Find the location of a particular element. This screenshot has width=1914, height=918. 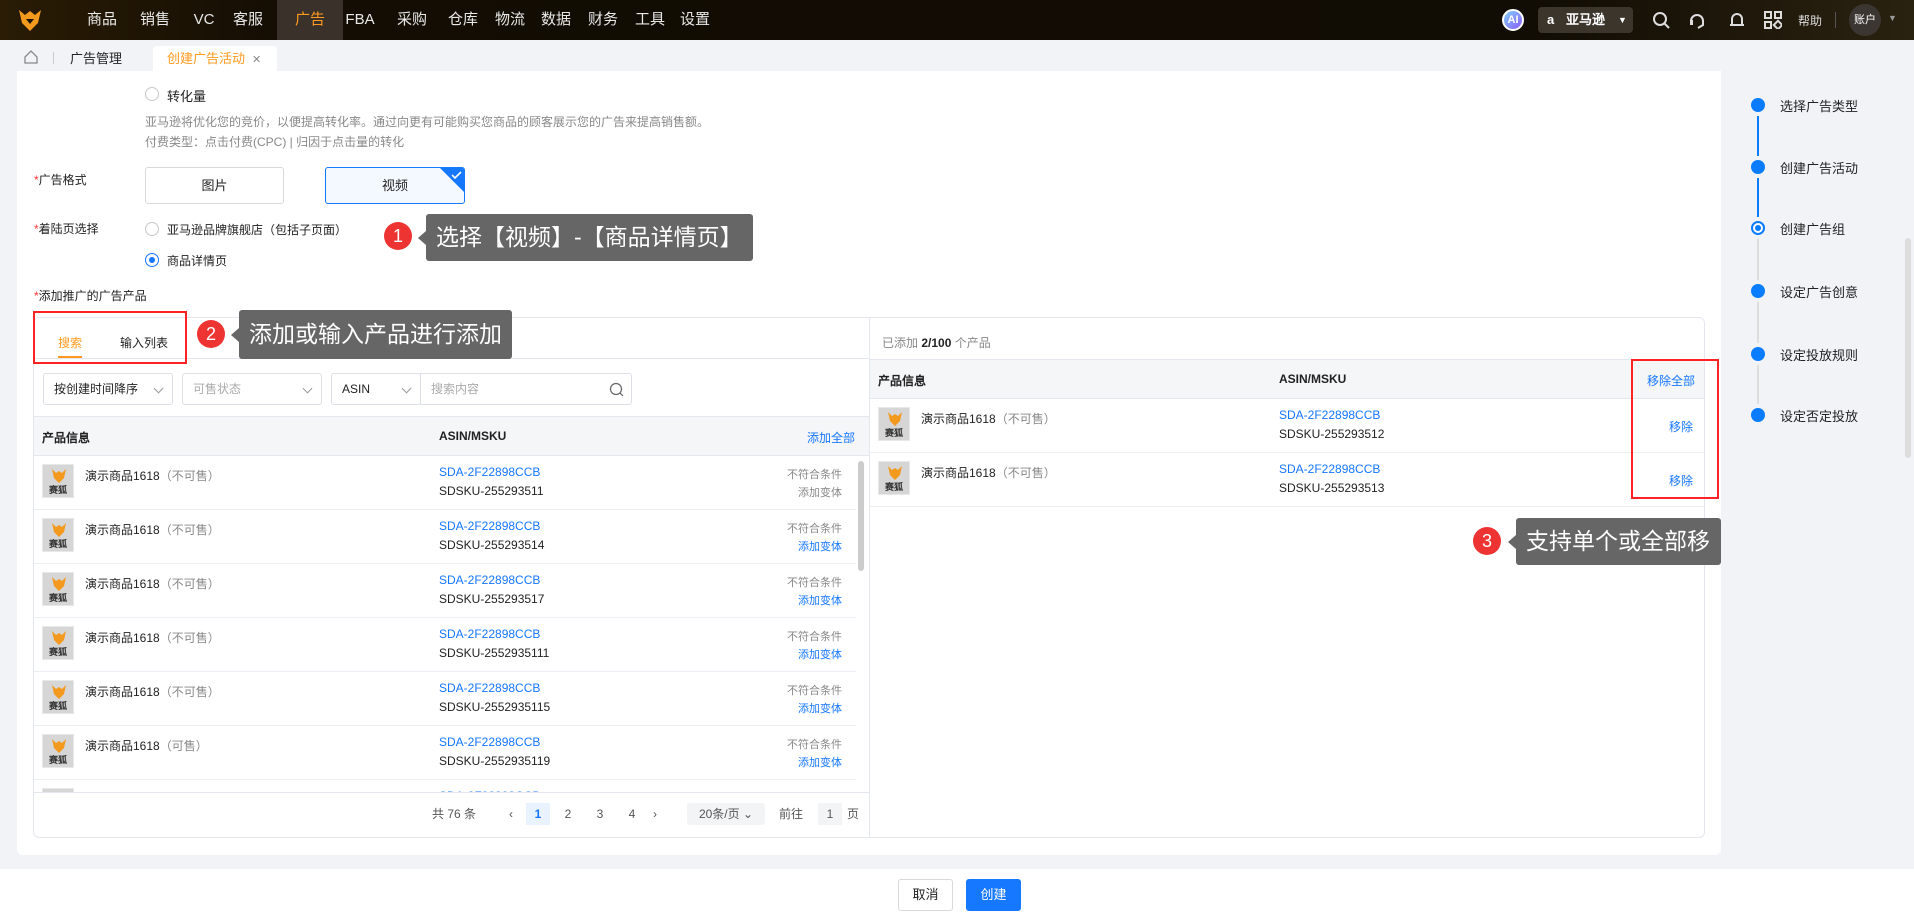

nav-item-9: 数据 is located at coordinates (556, 20).